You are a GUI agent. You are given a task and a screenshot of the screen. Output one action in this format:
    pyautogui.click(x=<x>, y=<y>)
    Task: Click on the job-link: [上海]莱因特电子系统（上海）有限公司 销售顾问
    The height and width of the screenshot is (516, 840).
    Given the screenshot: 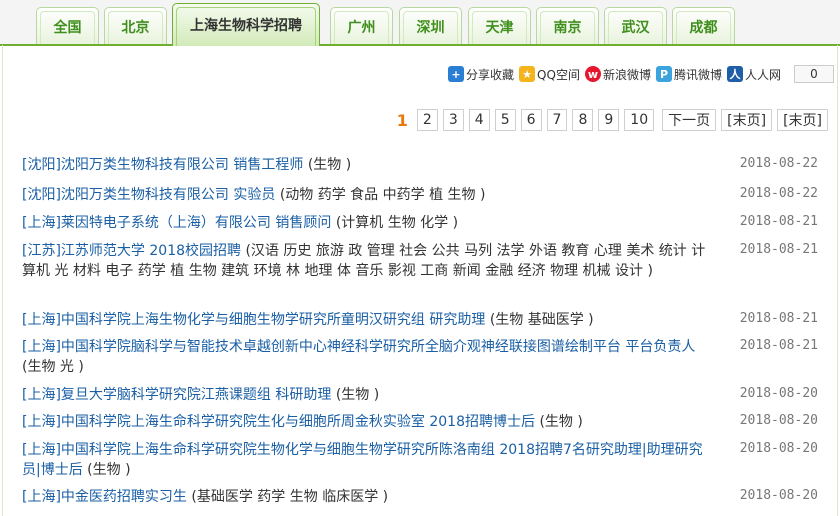 What is the action you would take?
    pyautogui.click(x=176, y=223)
    